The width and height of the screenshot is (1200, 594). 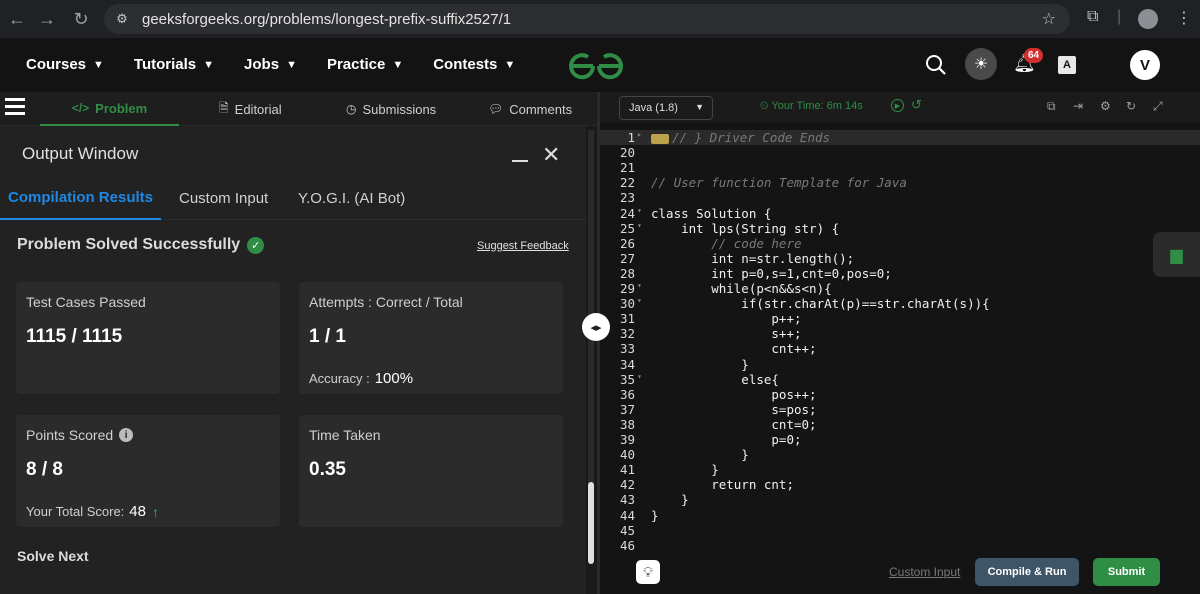 I want to click on code-line: 36 pos++;, so click(x=900, y=394).